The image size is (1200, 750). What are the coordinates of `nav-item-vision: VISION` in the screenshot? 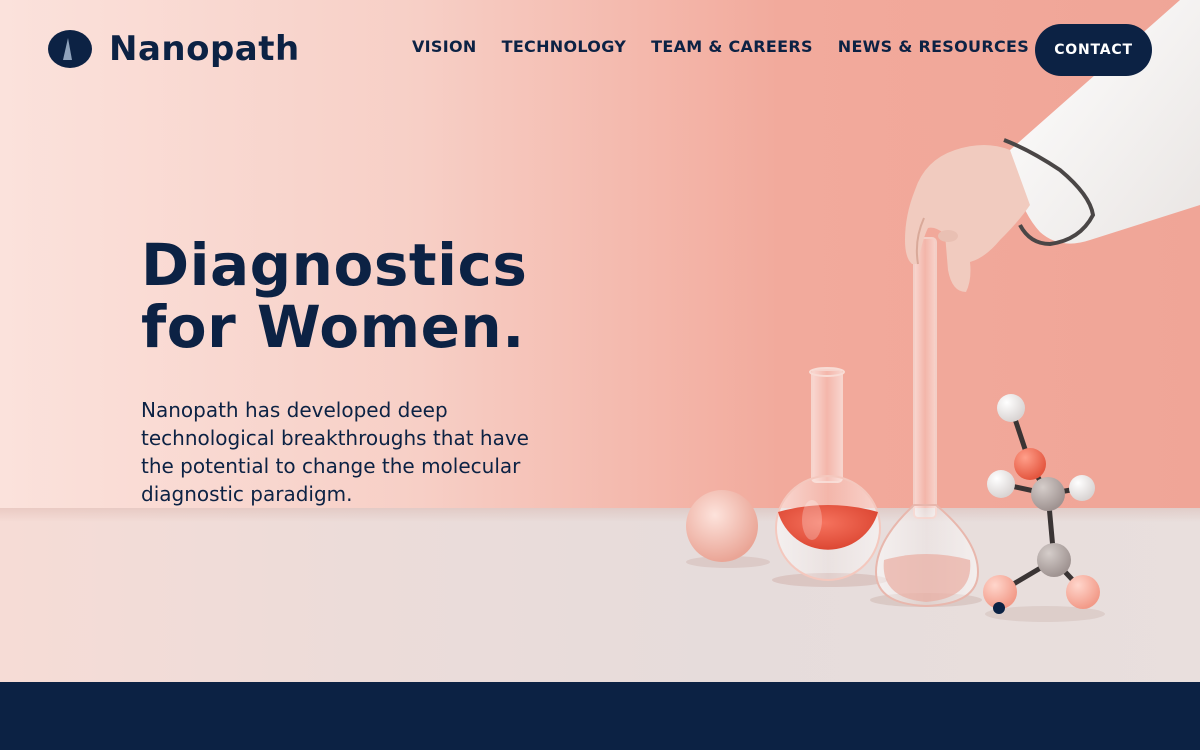 It's located at (444, 47).